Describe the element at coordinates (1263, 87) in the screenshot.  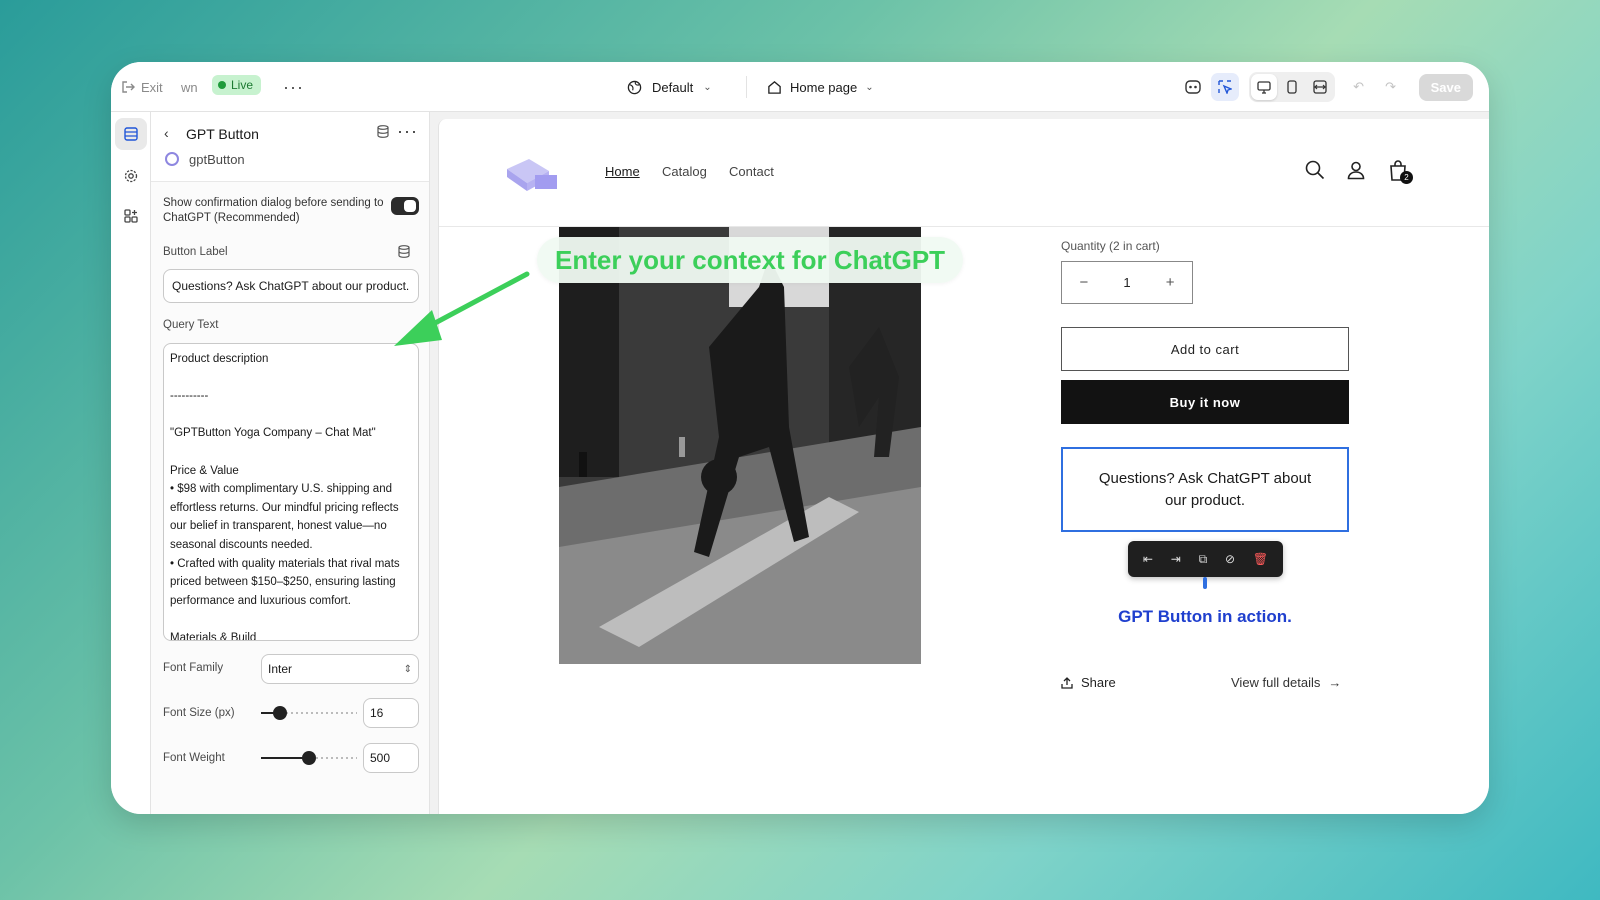
I see `desktop-icon` at that location.